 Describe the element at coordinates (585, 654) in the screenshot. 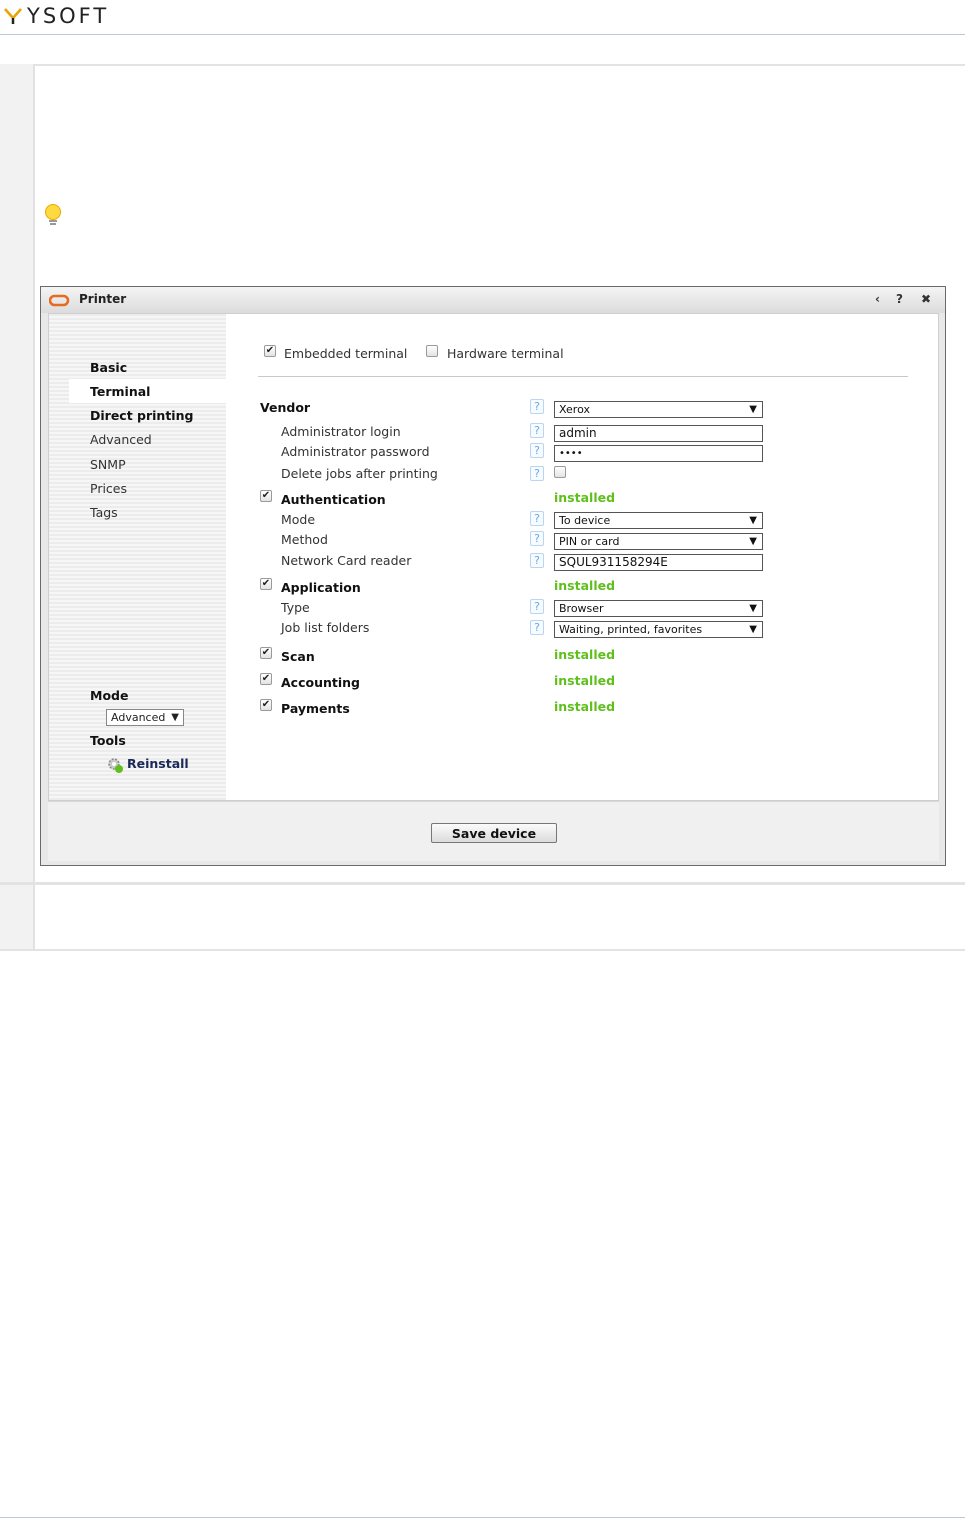

I see `scan-status: installed` at that location.